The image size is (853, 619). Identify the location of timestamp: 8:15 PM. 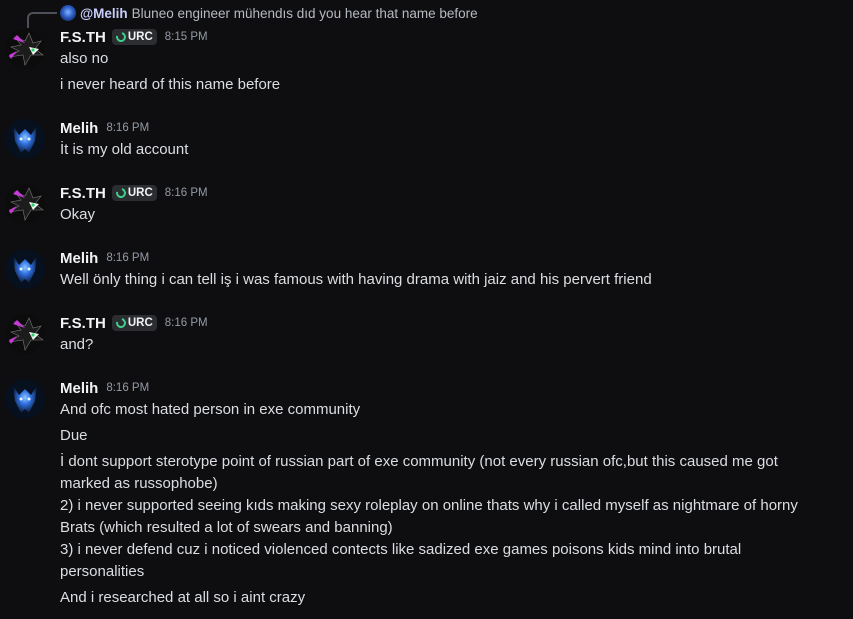
(186, 37).